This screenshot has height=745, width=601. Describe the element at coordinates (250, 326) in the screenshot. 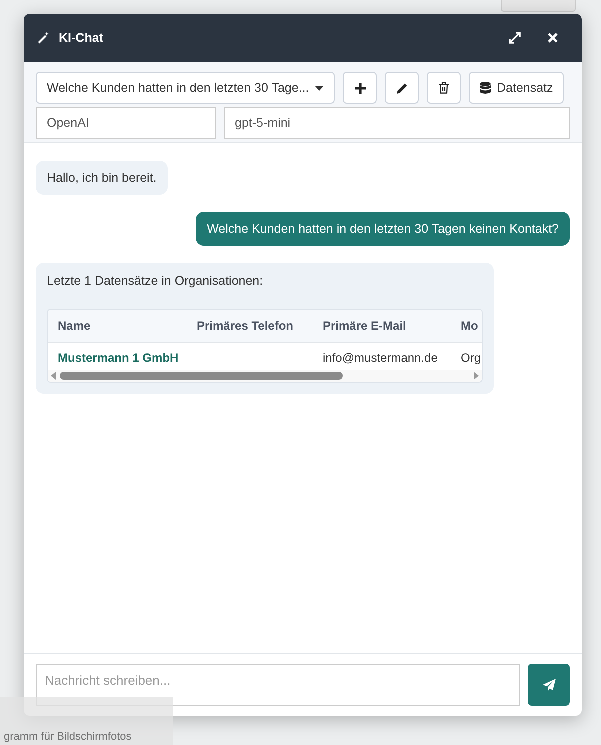

I see `column-header: Primäres Telefon` at that location.